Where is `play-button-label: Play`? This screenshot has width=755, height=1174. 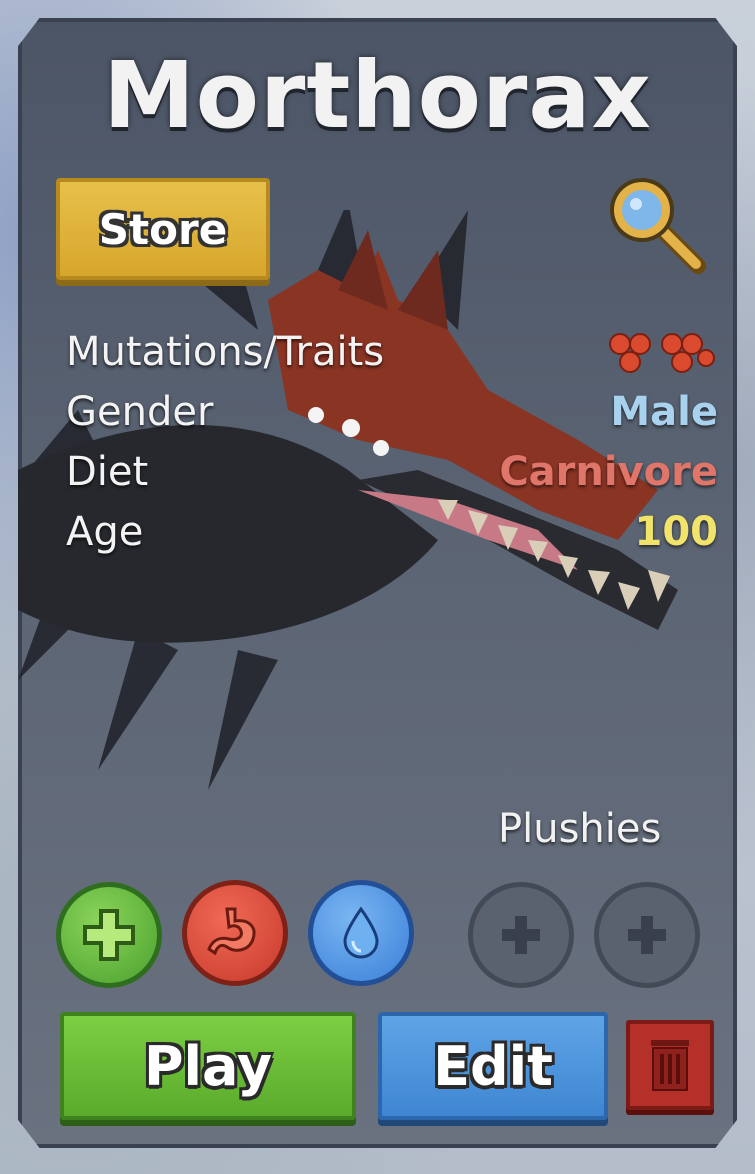
play-button-label: Play is located at coordinates (208, 1066).